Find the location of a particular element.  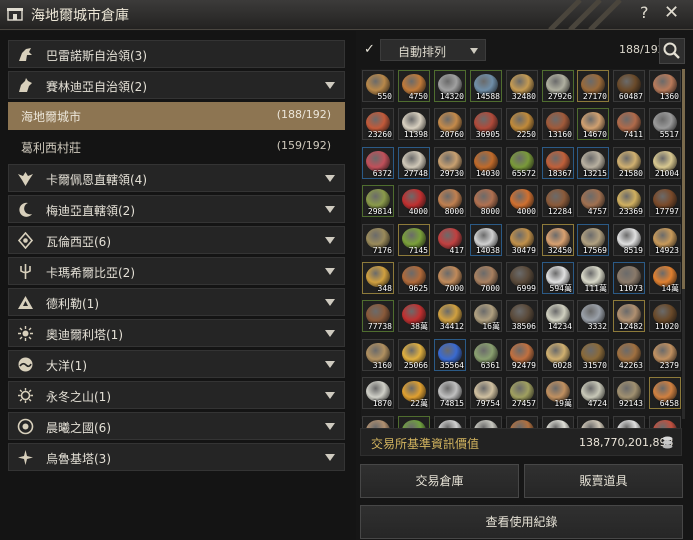

item-slot: 23260 is located at coordinates (378, 124).